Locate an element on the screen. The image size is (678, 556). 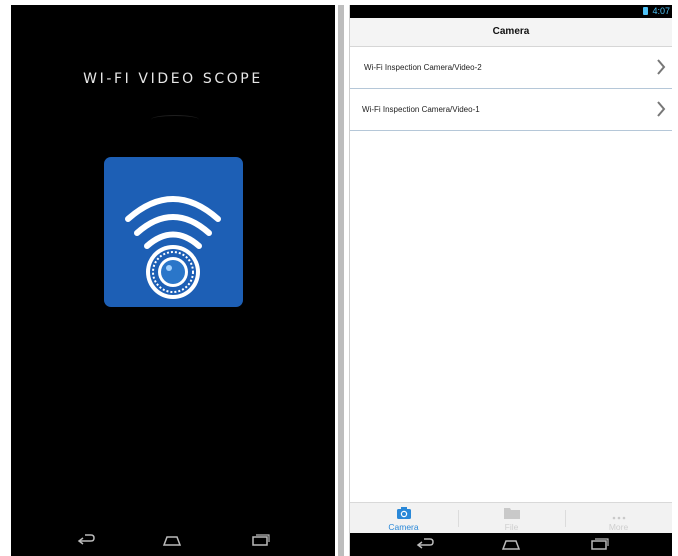
battery-icon is located at coordinates (645, 11).